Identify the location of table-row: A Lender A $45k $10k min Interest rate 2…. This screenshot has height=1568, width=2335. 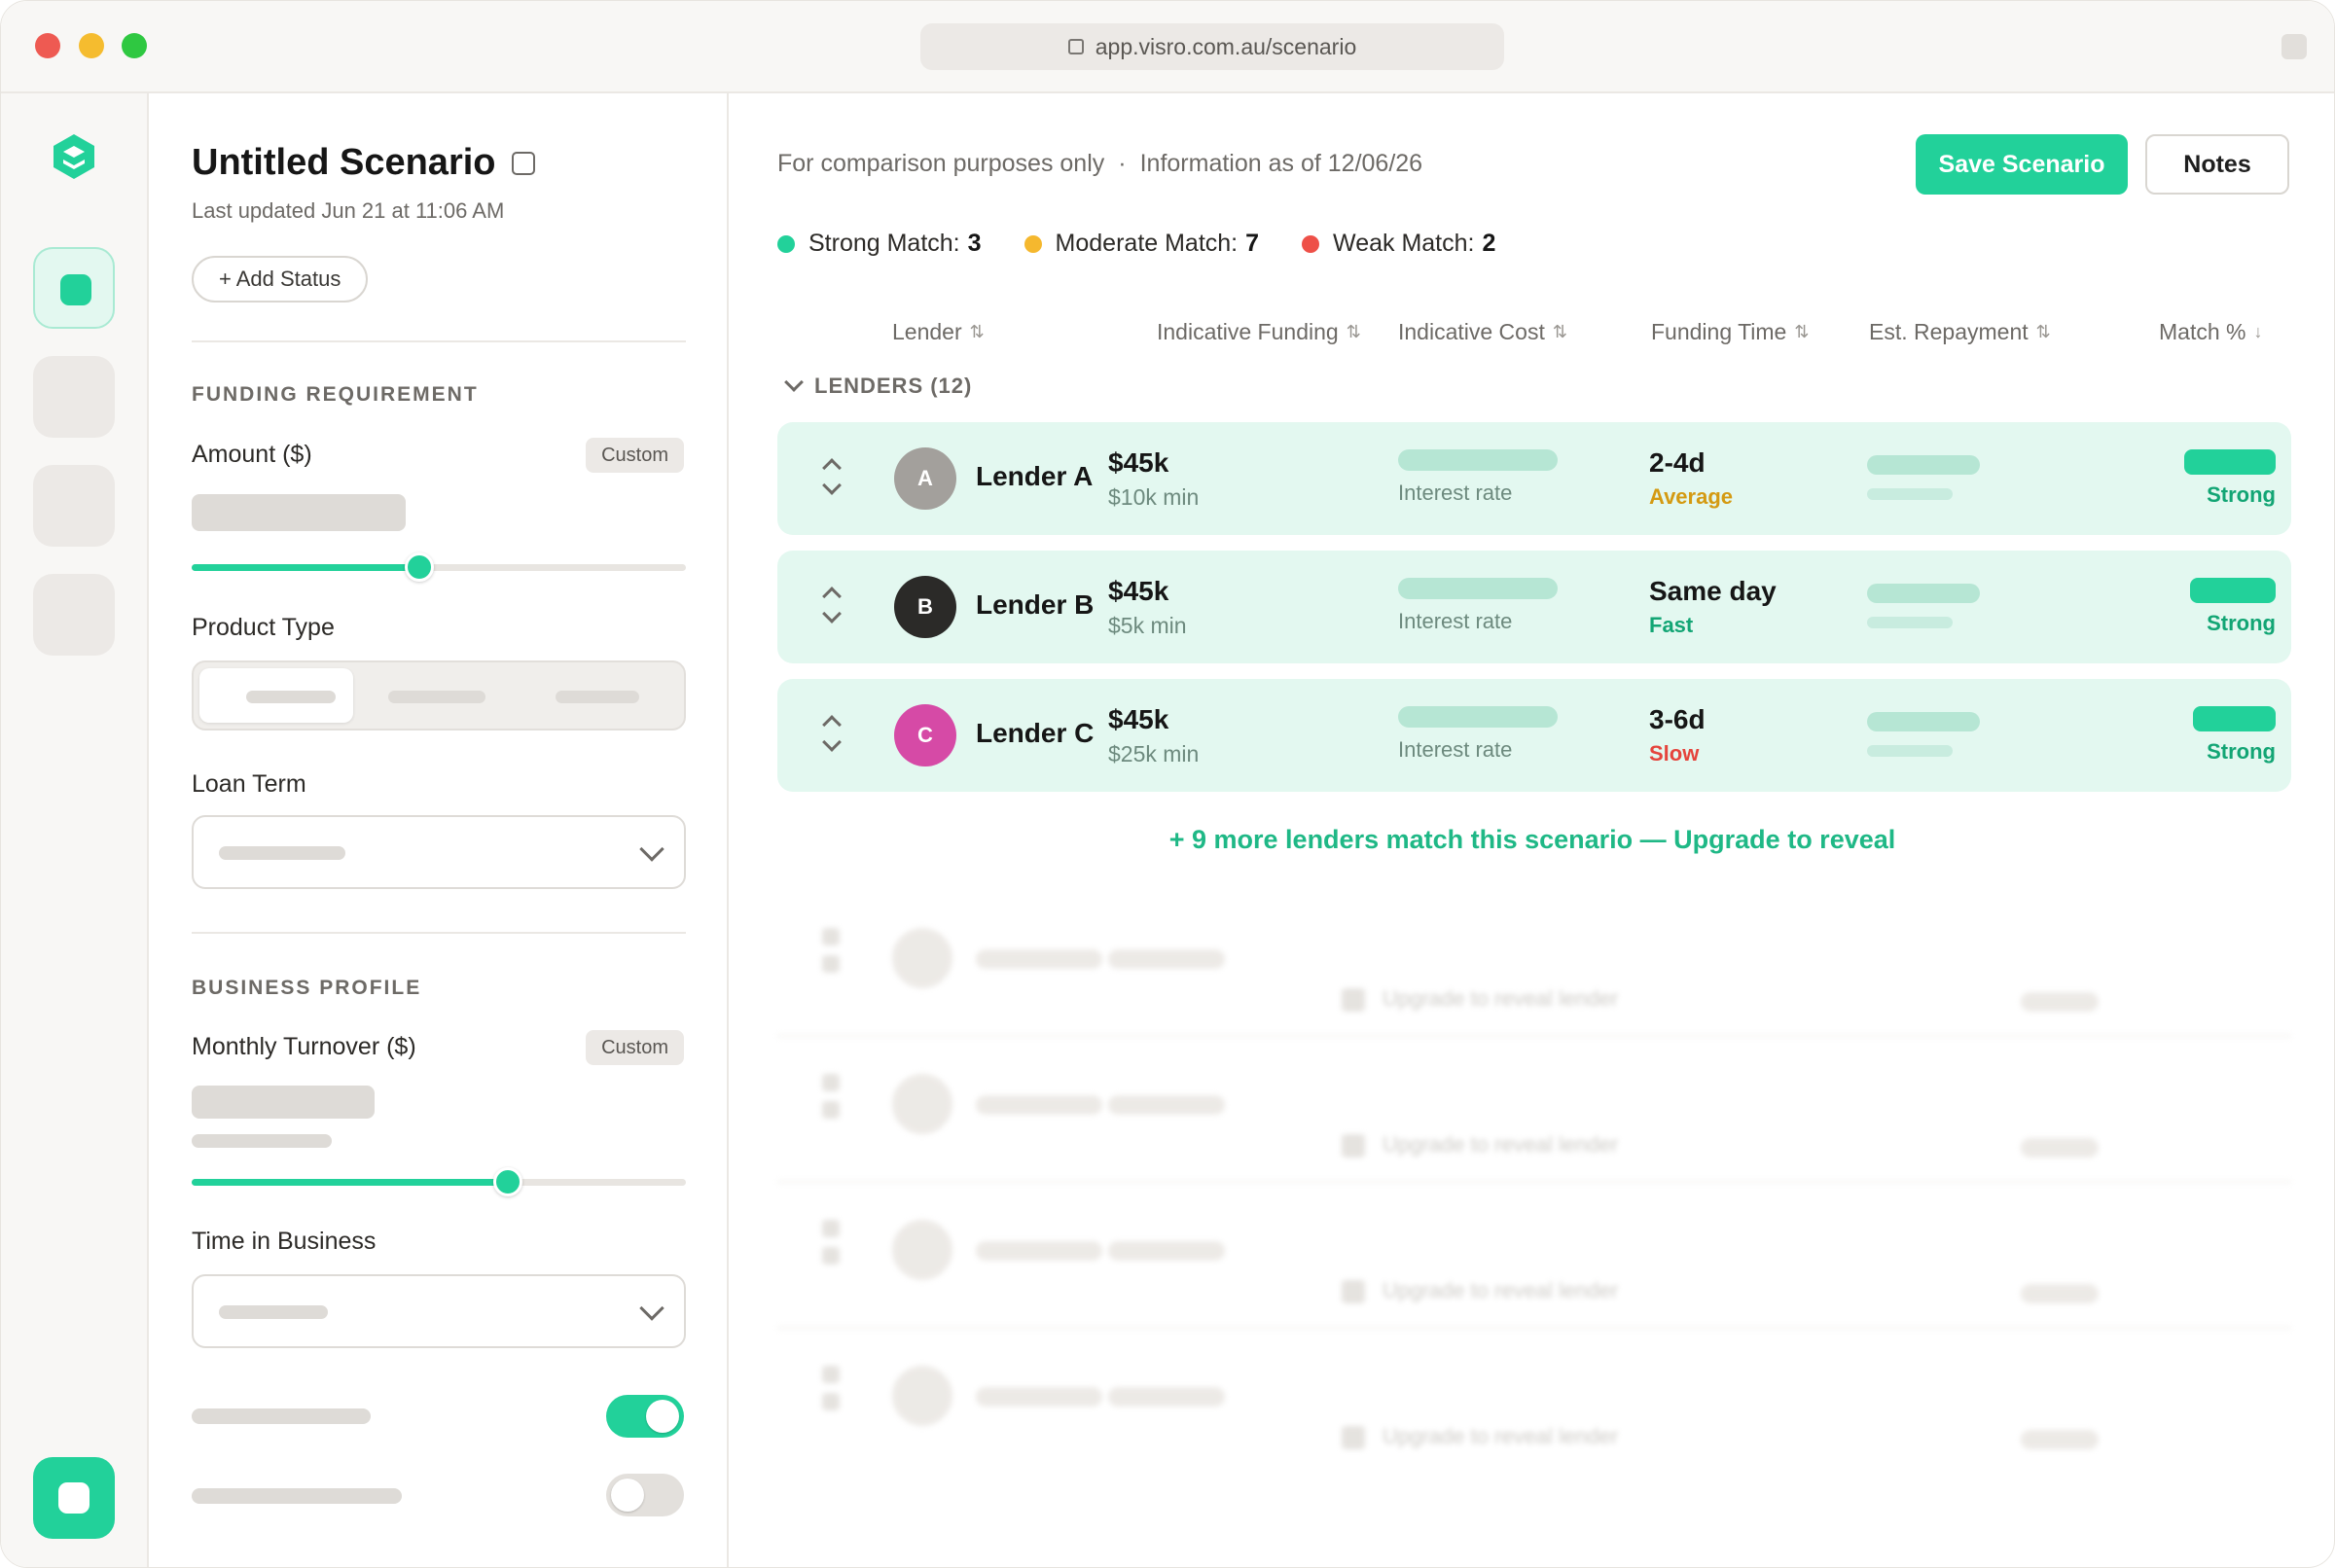
(1534, 478).